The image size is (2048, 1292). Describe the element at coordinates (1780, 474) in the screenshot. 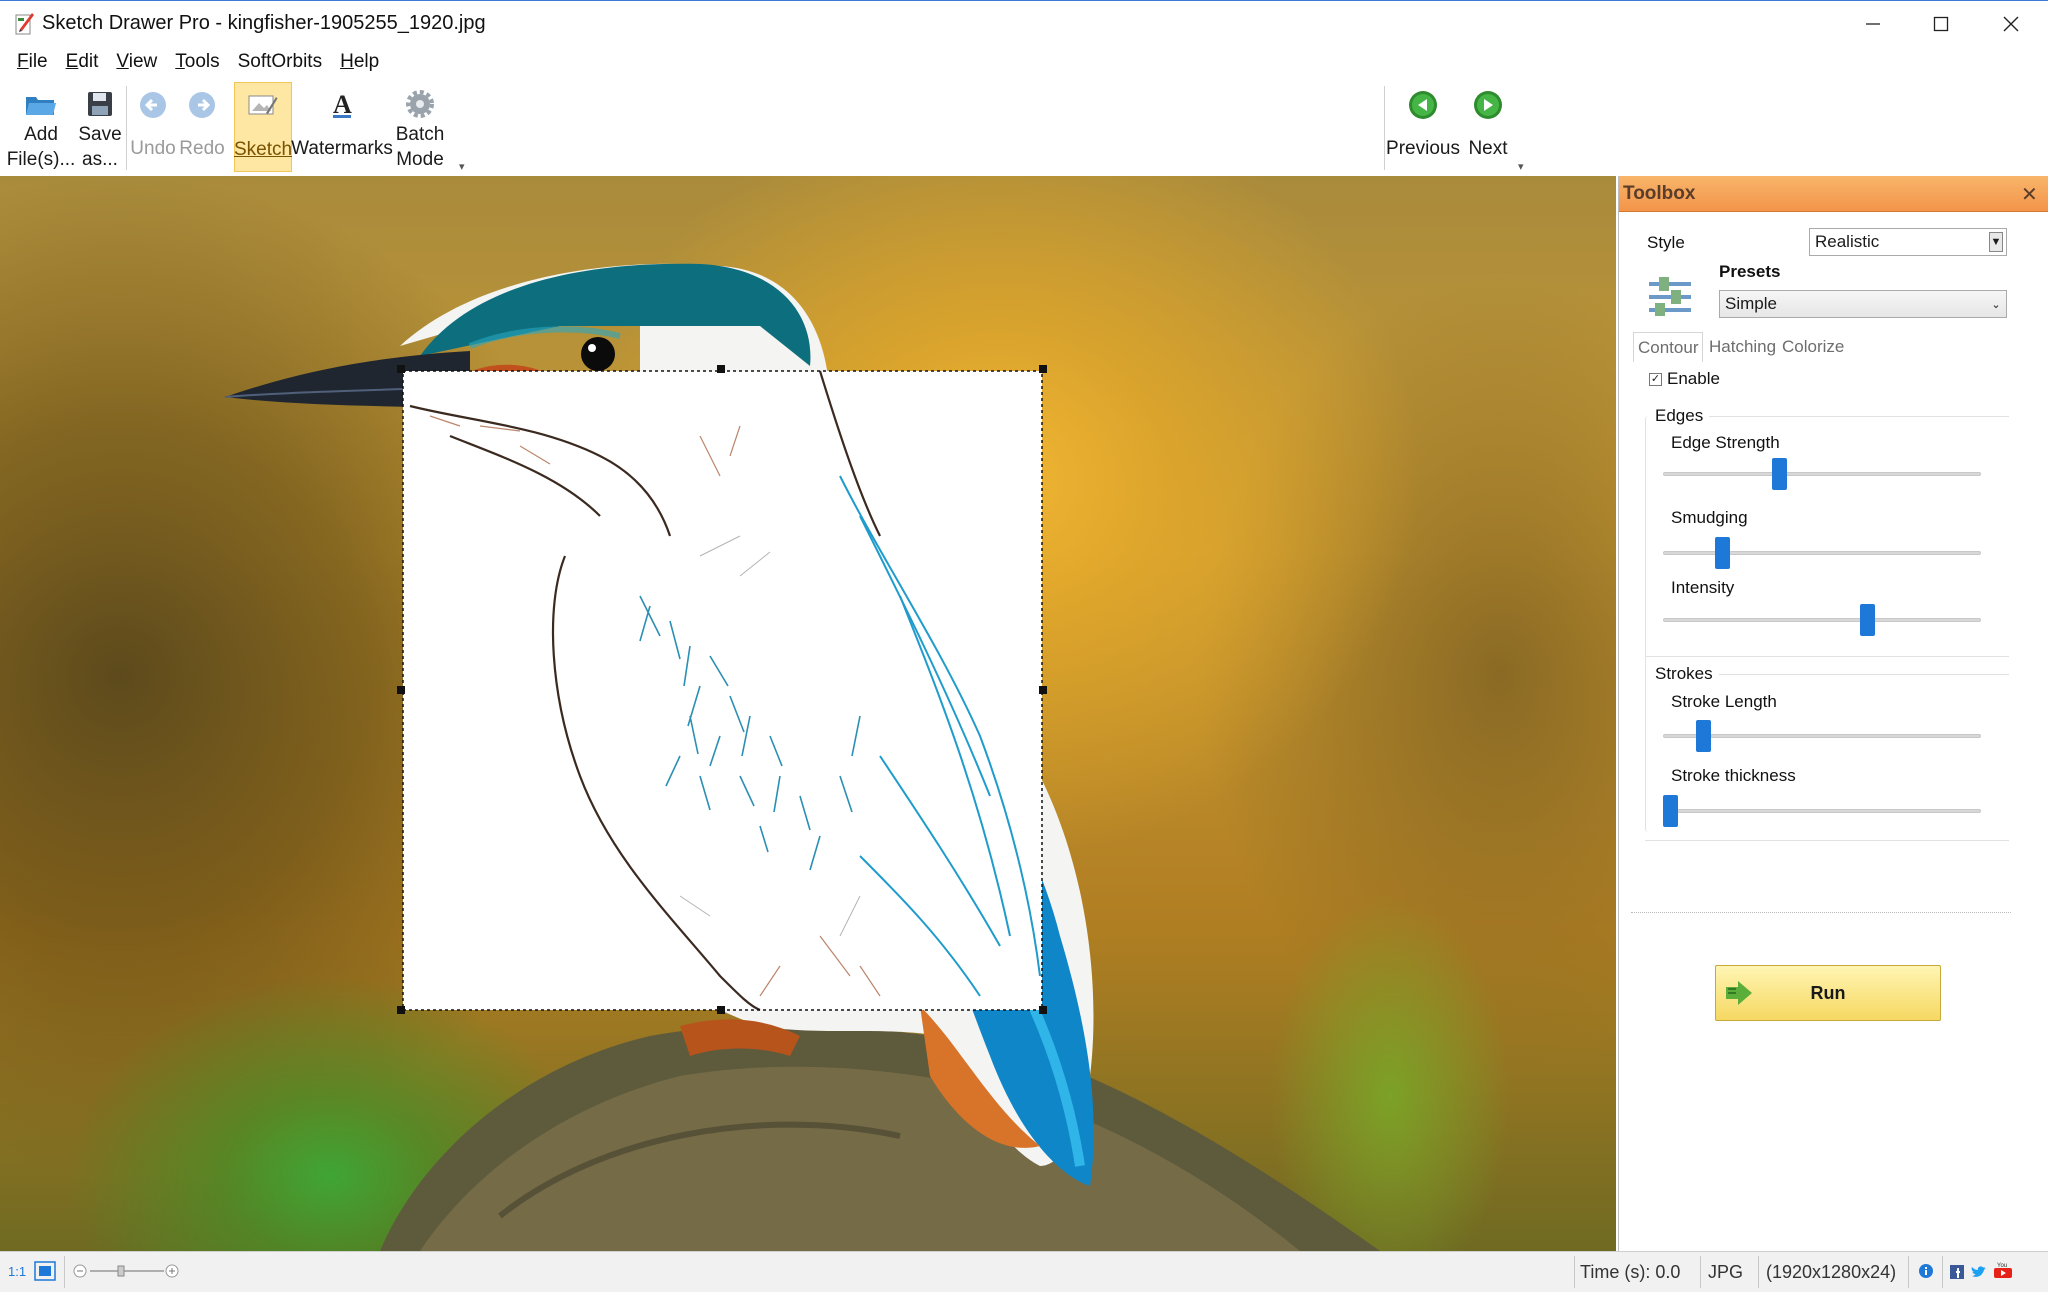

I see `edge-strength-thumb` at that location.